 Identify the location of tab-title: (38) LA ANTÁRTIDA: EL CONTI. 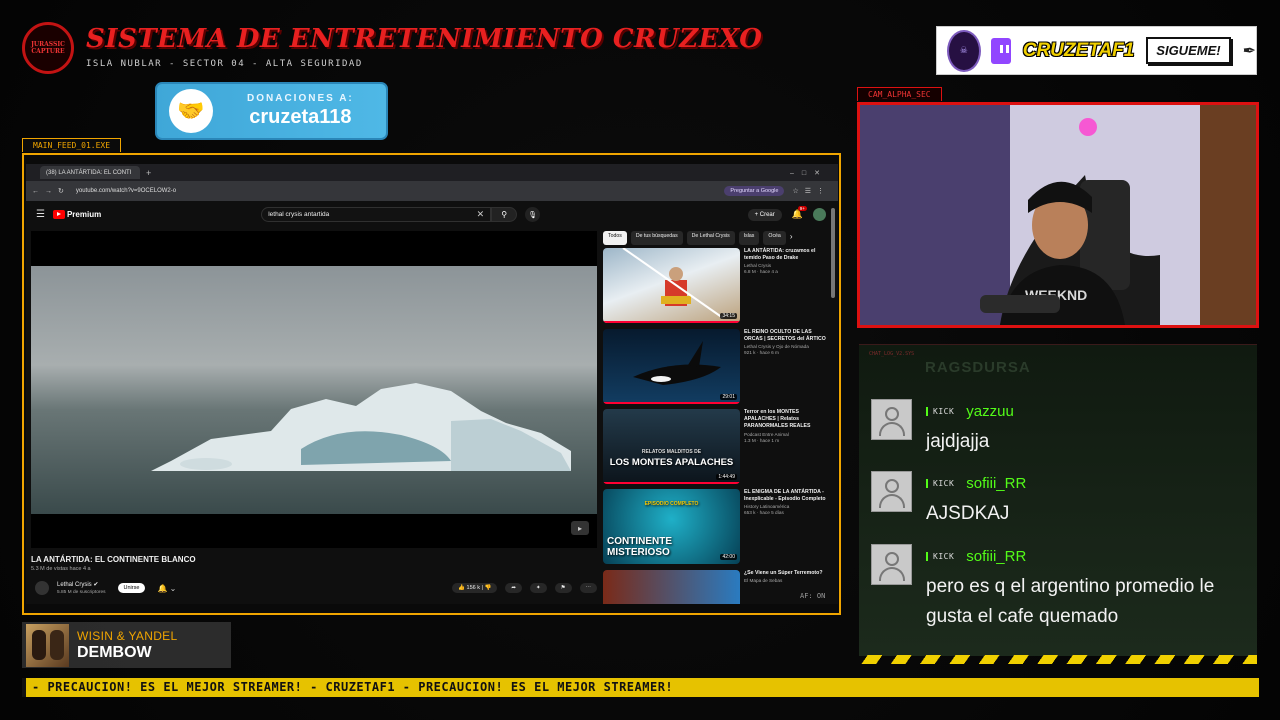
(89, 172).